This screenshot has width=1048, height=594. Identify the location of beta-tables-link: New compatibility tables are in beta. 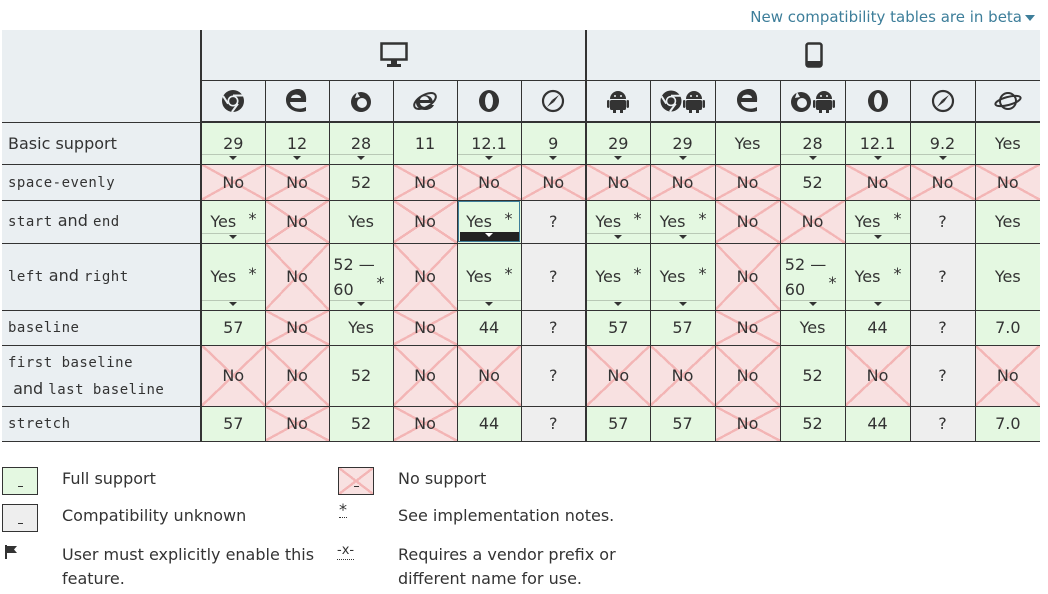
(892, 17).